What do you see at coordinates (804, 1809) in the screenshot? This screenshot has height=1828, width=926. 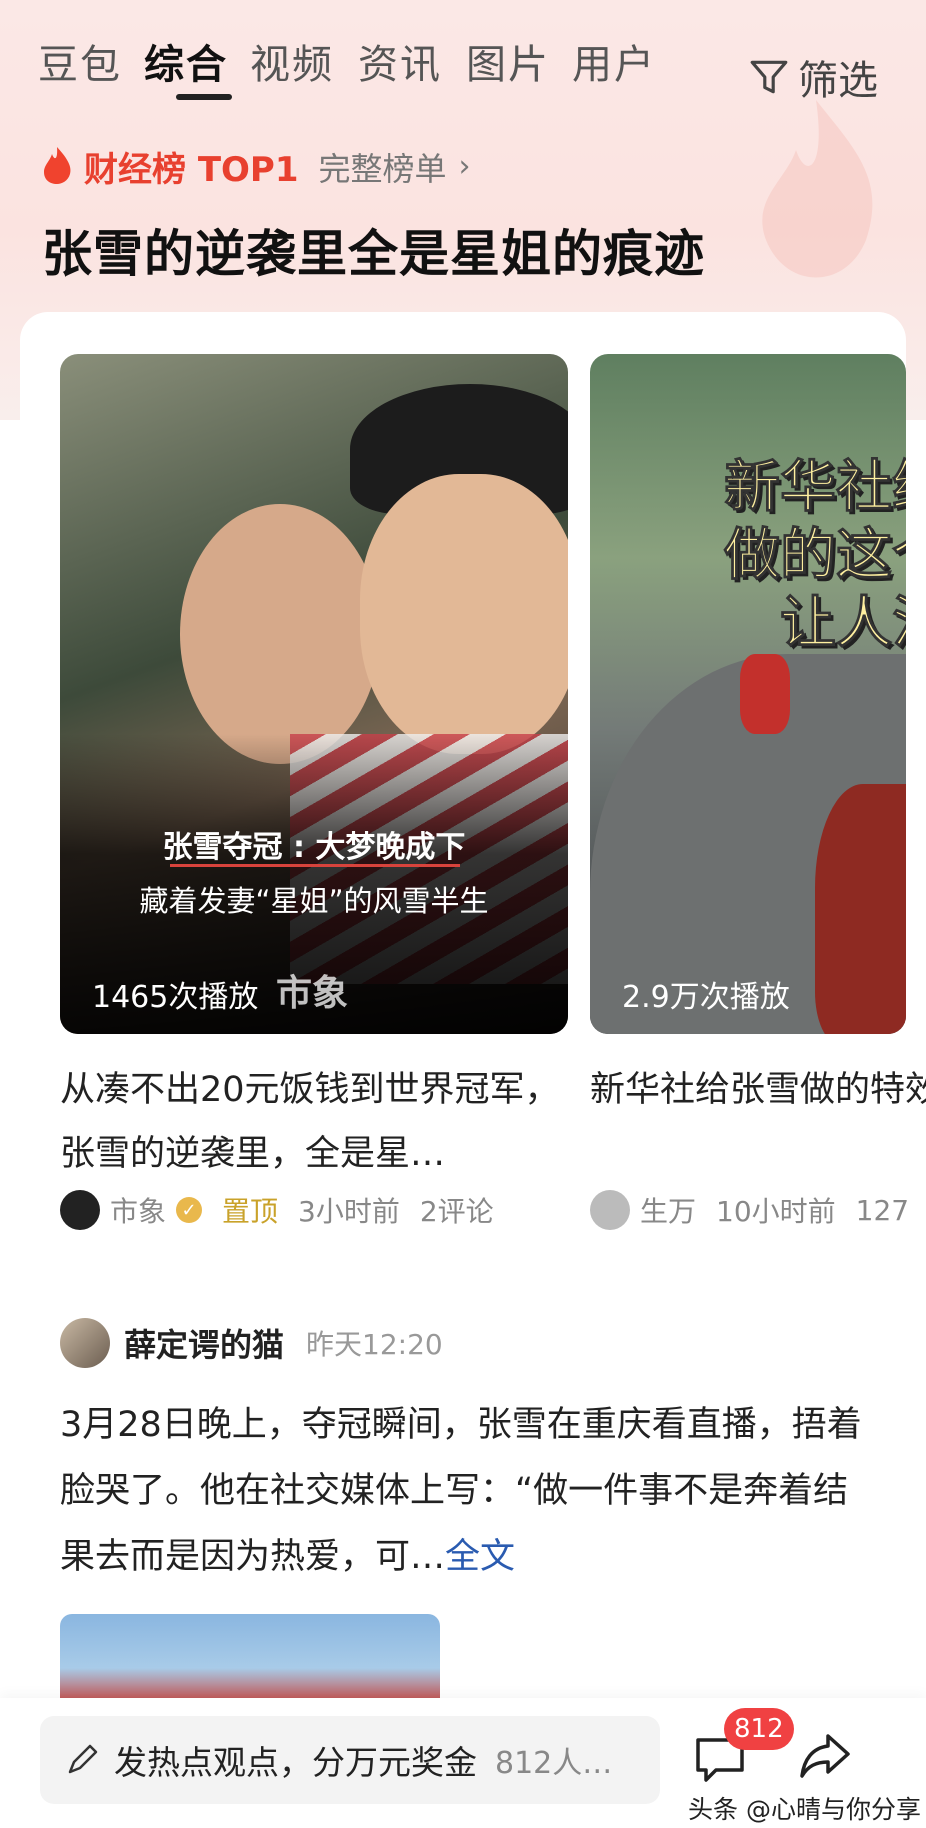 I see `source-watermark: 头条 @心晴与你分享` at bounding box center [804, 1809].